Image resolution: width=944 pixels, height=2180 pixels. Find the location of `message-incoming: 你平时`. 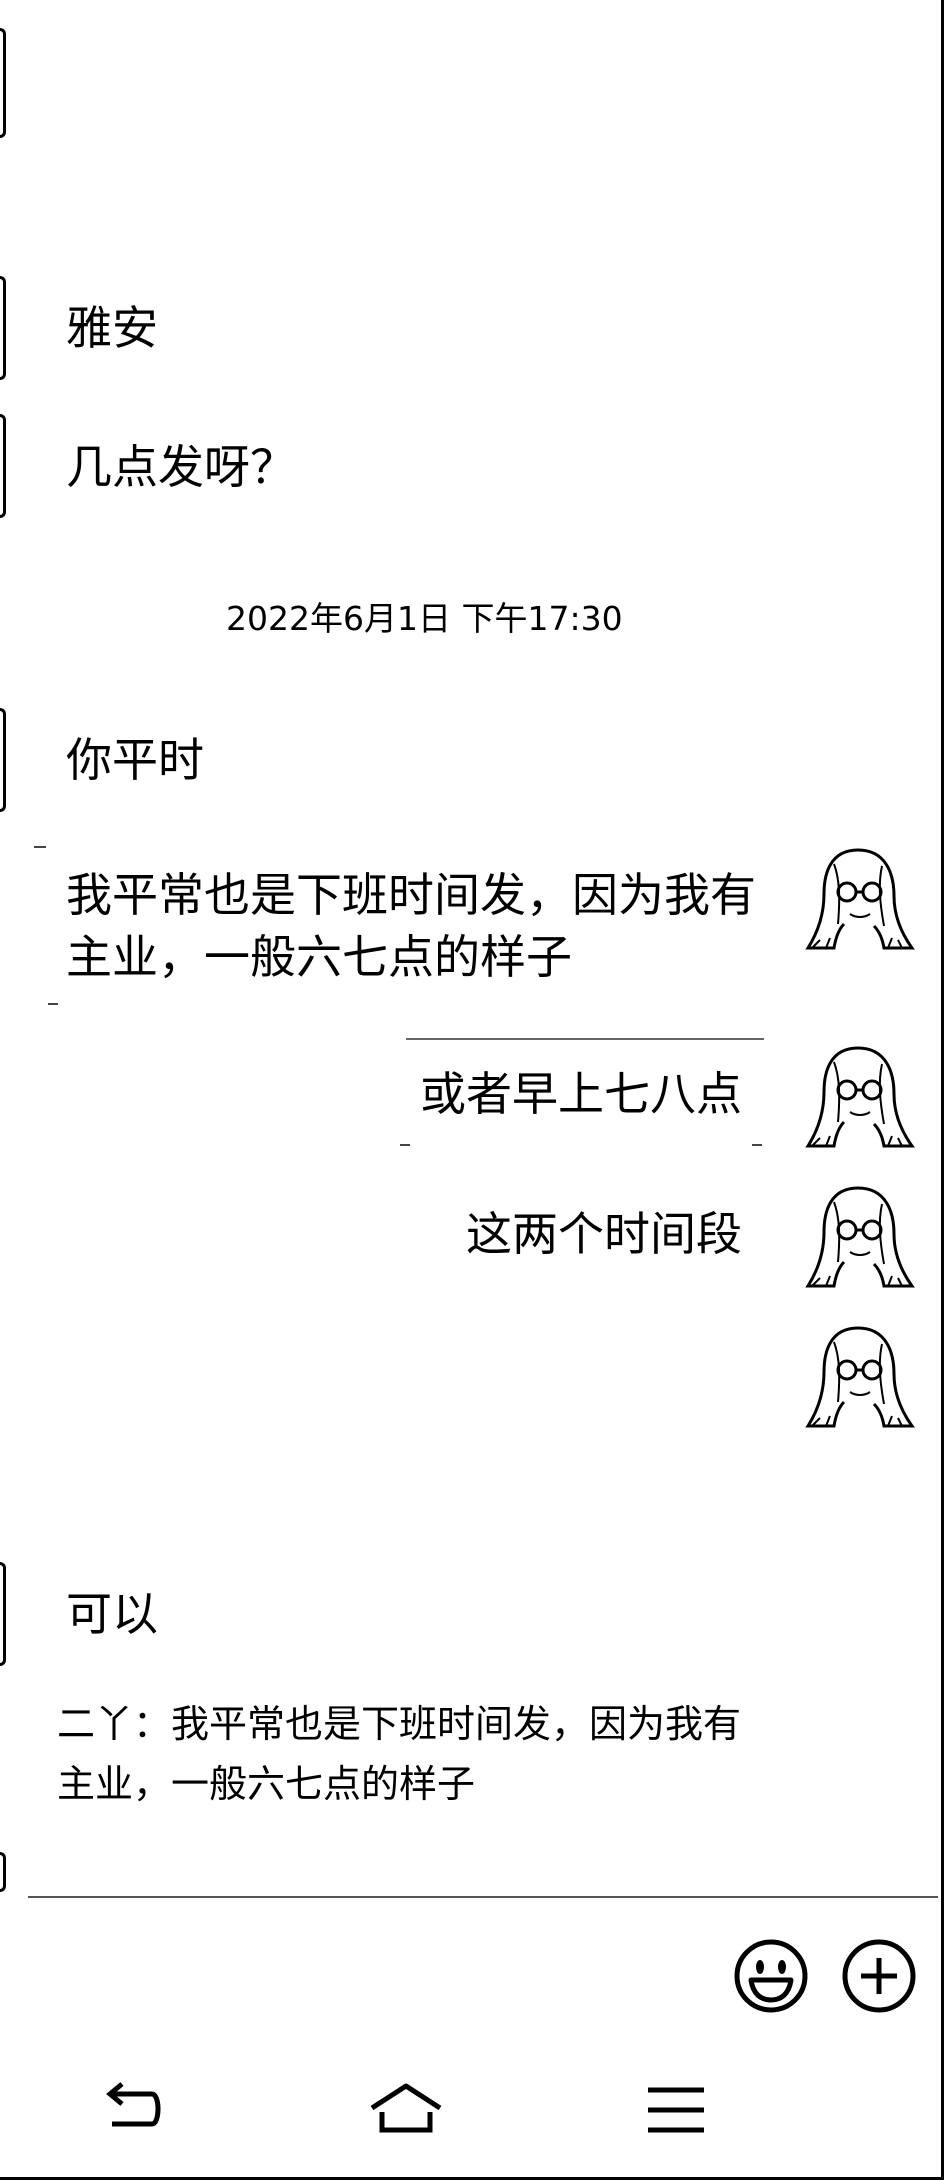

message-incoming: 你平时 is located at coordinates (135, 760).